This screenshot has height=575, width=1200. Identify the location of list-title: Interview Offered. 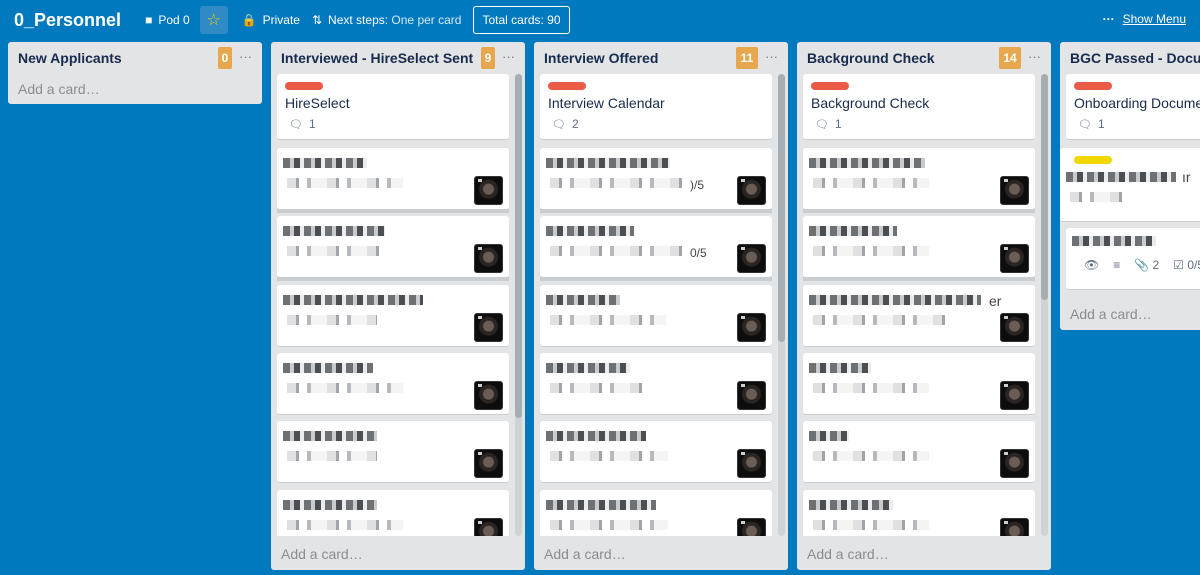
(601, 58).